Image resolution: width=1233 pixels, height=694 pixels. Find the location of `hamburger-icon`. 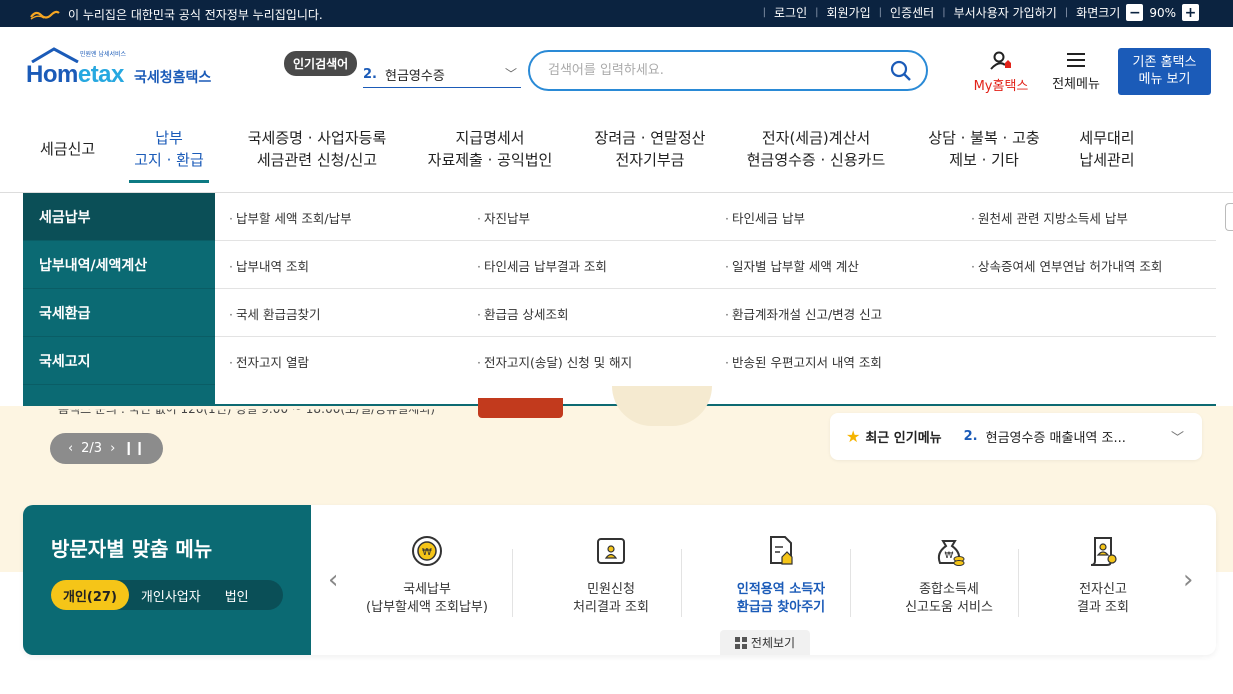

hamburger-icon is located at coordinates (1076, 60).